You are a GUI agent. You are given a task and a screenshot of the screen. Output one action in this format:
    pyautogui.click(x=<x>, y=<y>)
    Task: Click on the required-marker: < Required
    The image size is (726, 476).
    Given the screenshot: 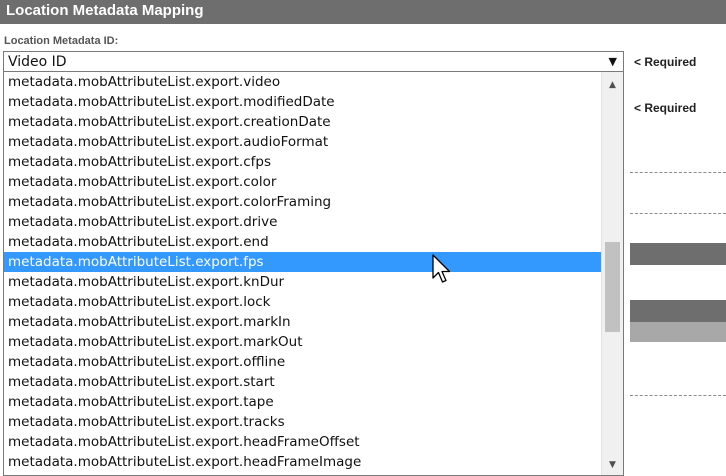 What is the action you would take?
    pyautogui.click(x=665, y=62)
    